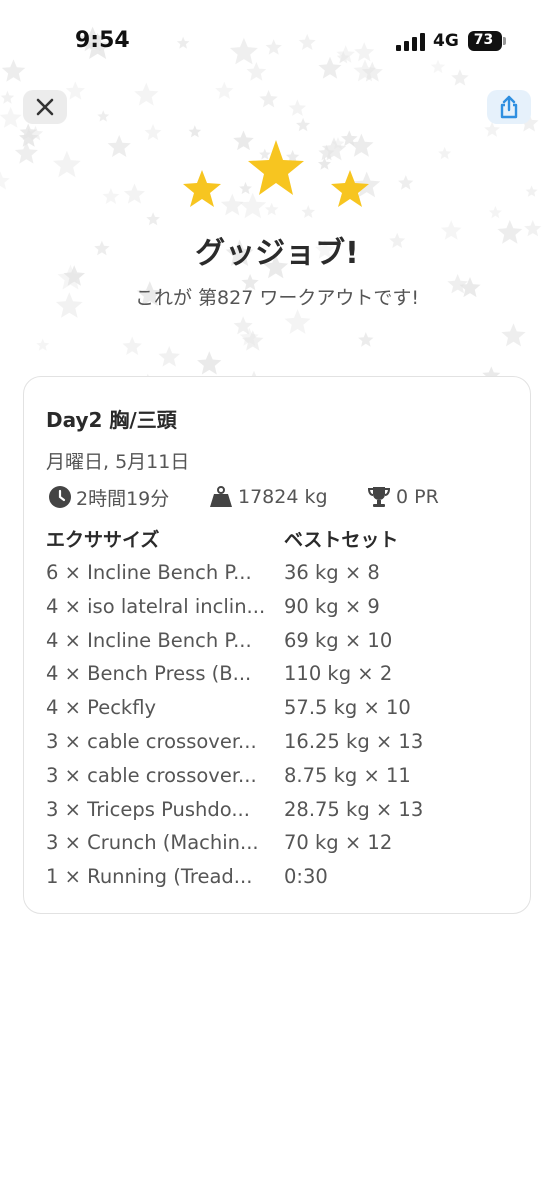 The height and width of the screenshot is (1200, 554). Describe the element at coordinates (281, 675) in the screenshot. I see `exercise-row: 4 × Bench Press (B... 110 kg × 2` at that location.